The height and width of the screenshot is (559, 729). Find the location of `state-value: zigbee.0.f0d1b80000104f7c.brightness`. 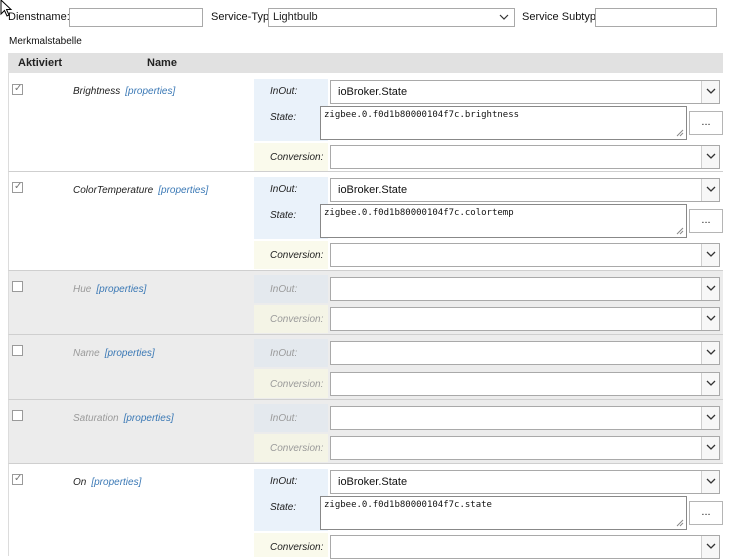

state-value: zigbee.0.f0d1b80000104f7c.brightness is located at coordinates (422, 115).